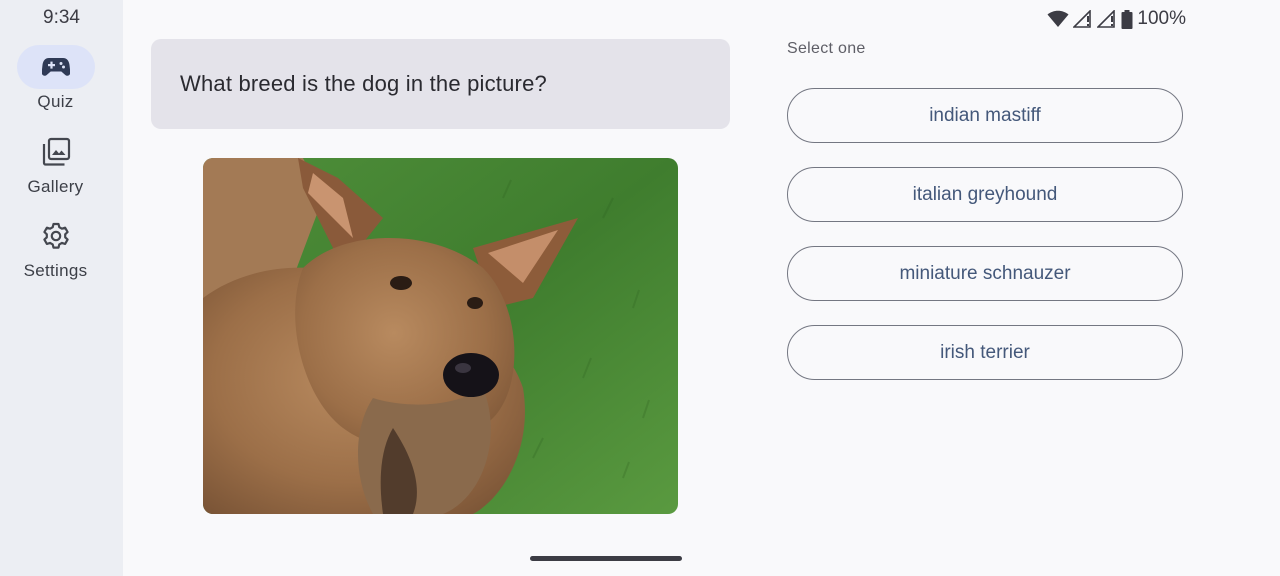 This screenshot has width=1280, height=576. Describe the element at coordinates (985, 352) in the screenshot. I see `answer-option-irish-terrier: irish terrier` at that location.